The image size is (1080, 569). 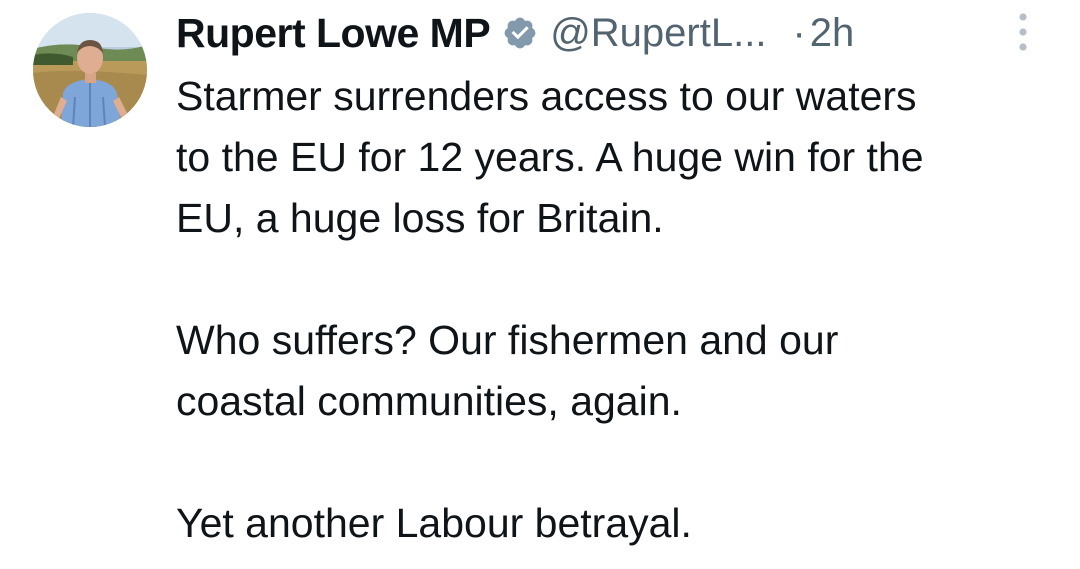 I want to click on verified-badge-icon, so click(x=520, y=33).